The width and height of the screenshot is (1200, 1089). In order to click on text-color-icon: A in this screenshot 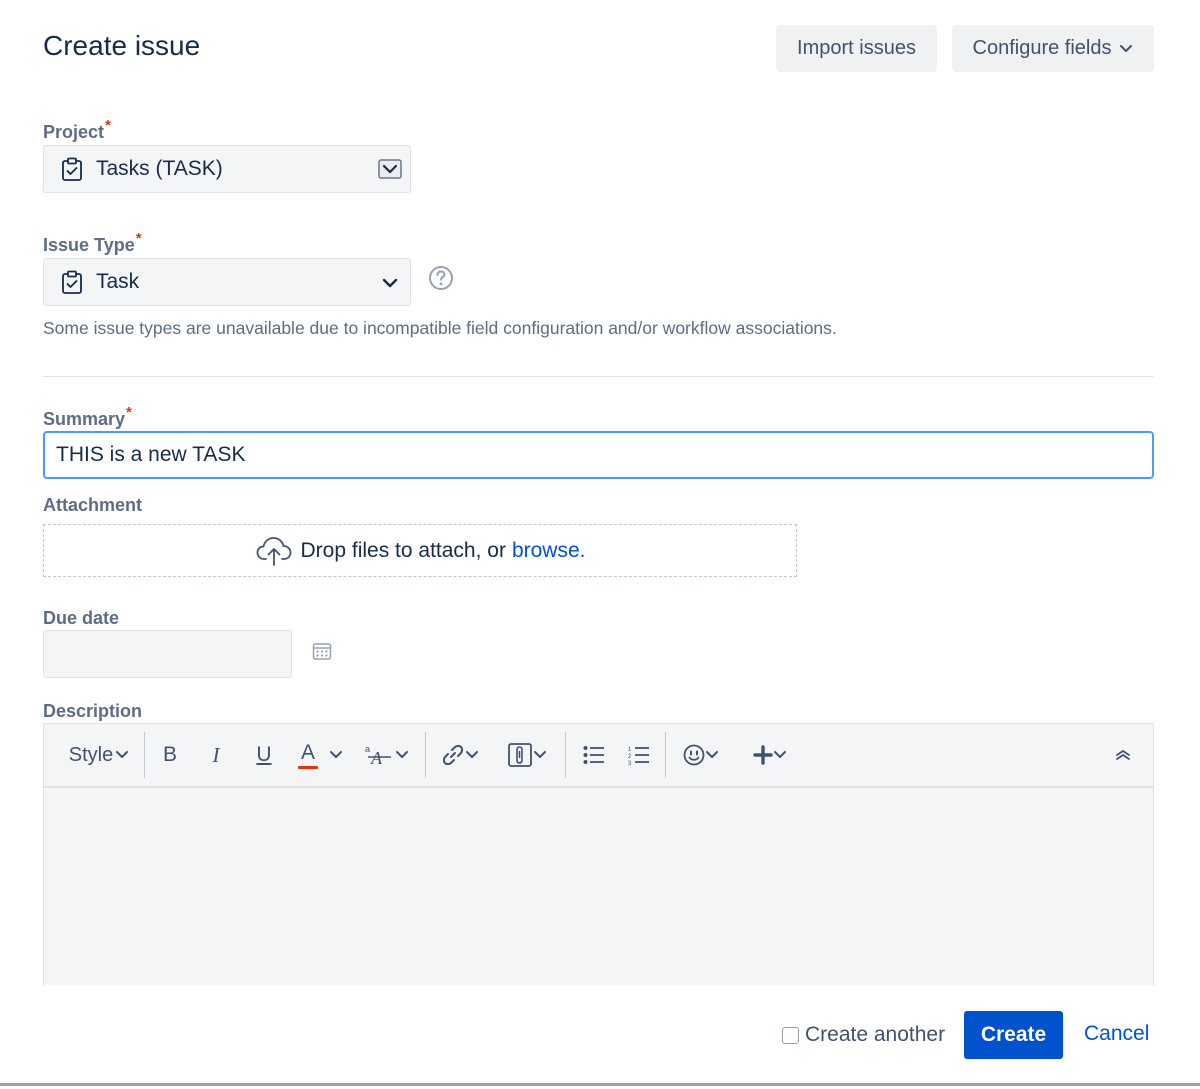, I will do `click(322, 755)`.